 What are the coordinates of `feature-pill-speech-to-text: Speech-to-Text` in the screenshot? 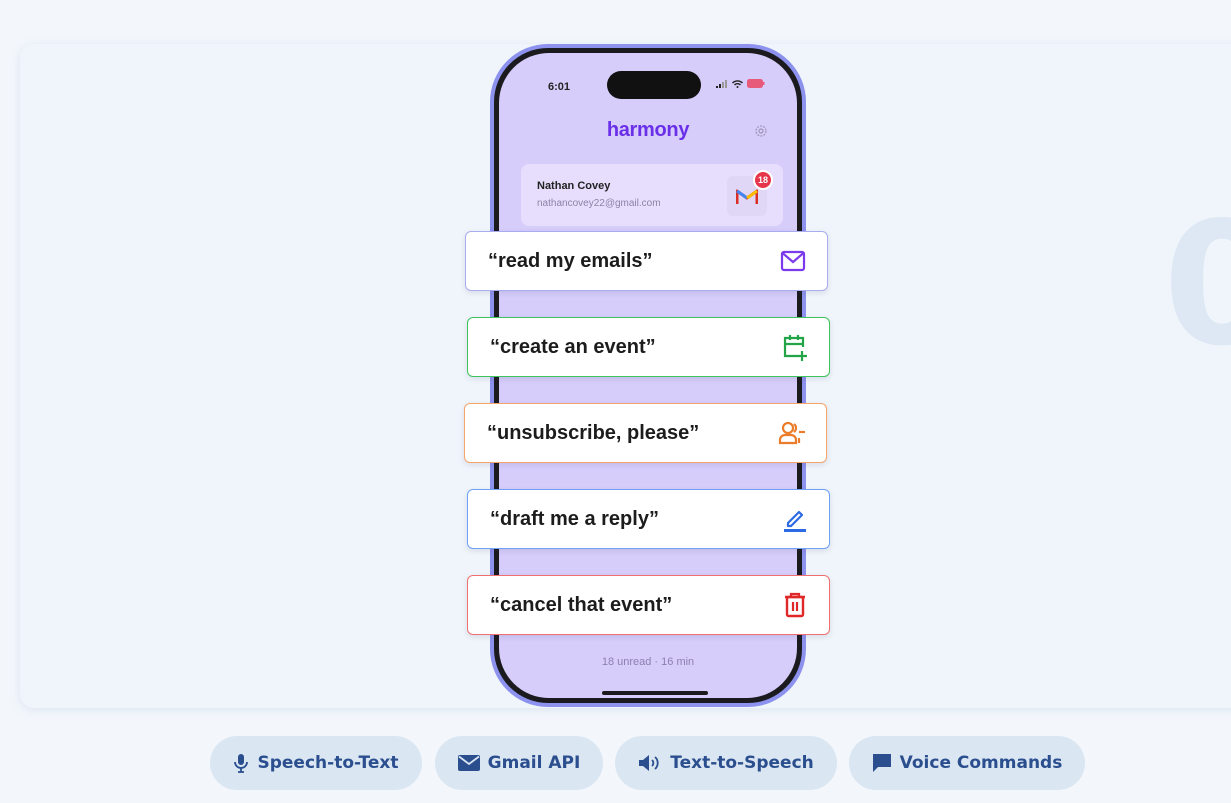 It's located at (316, 763).